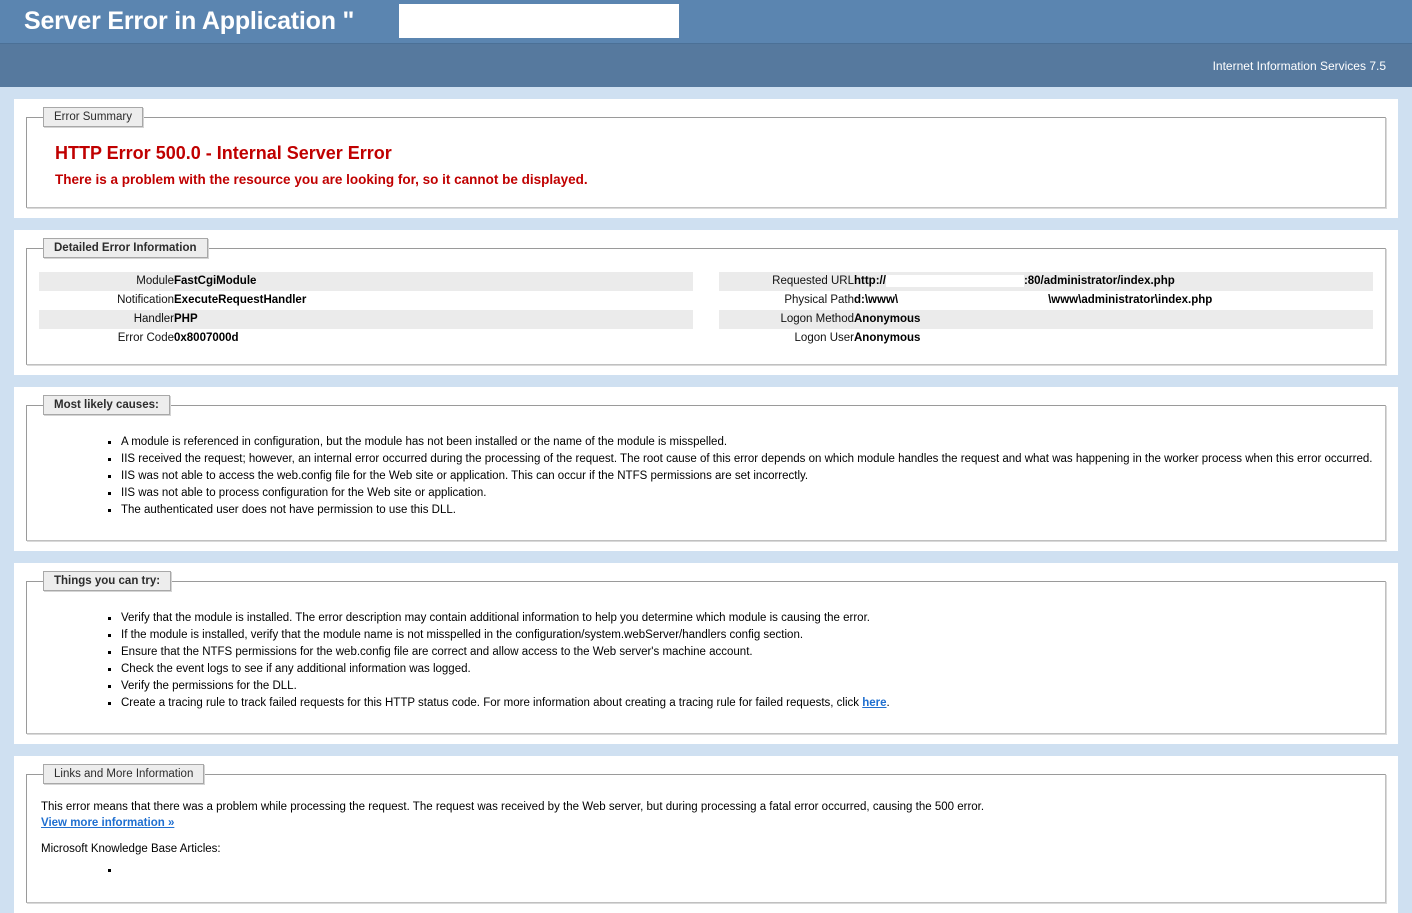 This screenshot has width=1412, height=913. Describe the element at coordinates (106, 405) in the screenshot. I see `most-likely-causes-legend: Most likely causes:` at that location.